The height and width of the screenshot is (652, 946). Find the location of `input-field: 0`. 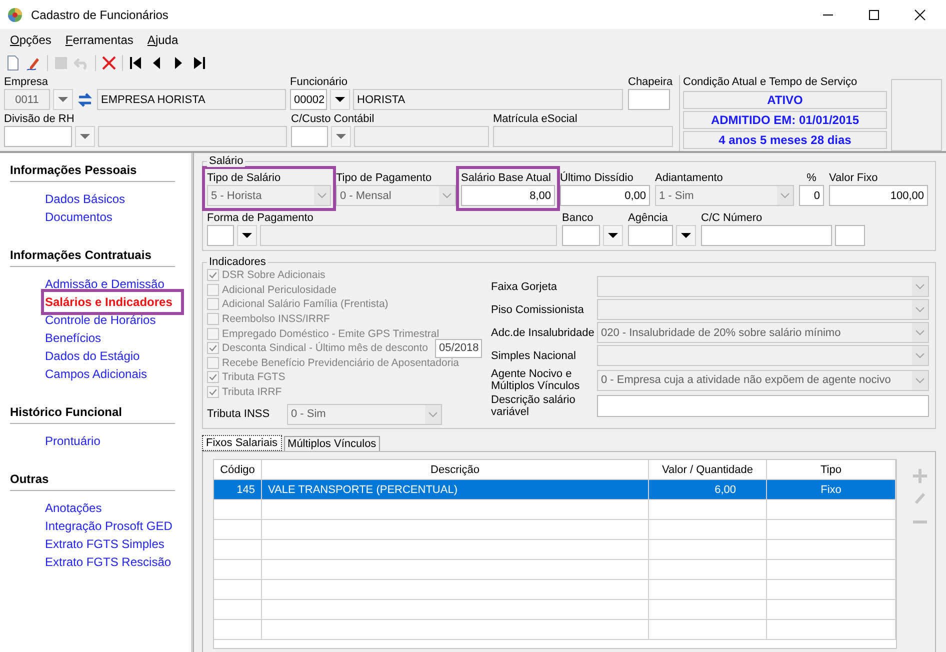

input-field: 0 is located at coordinates (811, 195).